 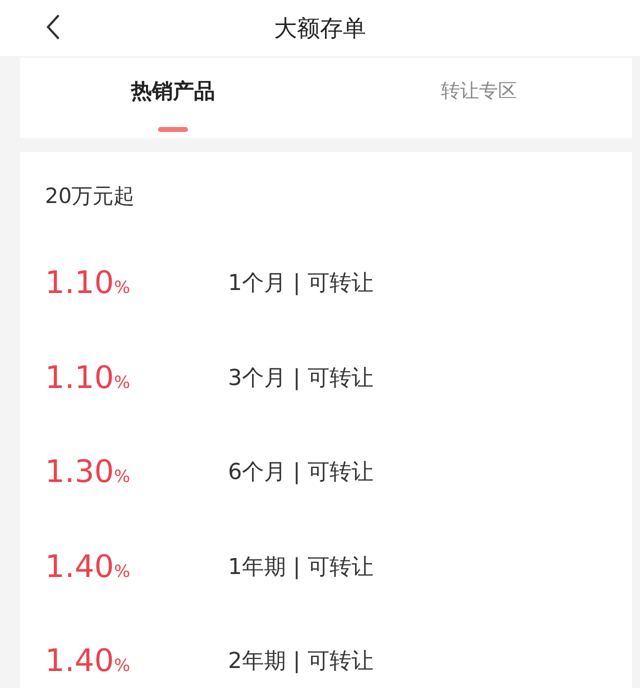 I want to click on product-term: 6个月 | 可转让, so click(x=301, y=473).